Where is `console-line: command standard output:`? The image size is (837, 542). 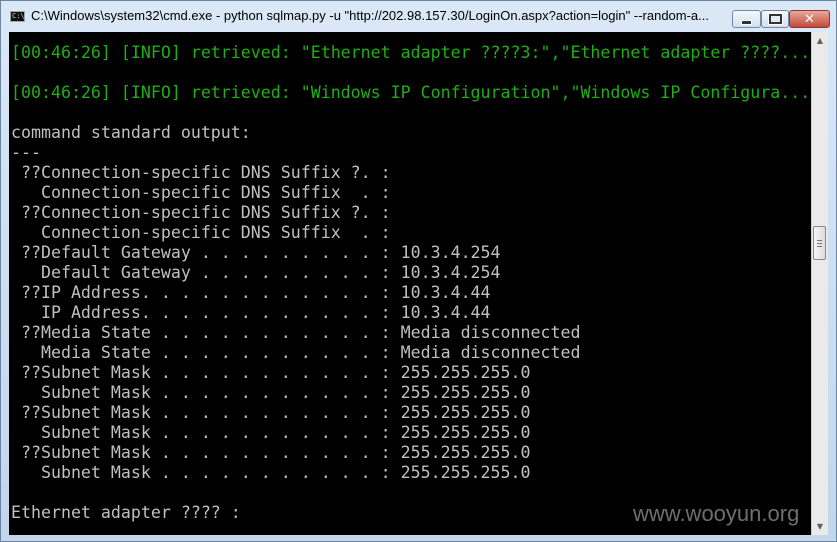
console-line: command standard output: is located at coordinates (131, 132).